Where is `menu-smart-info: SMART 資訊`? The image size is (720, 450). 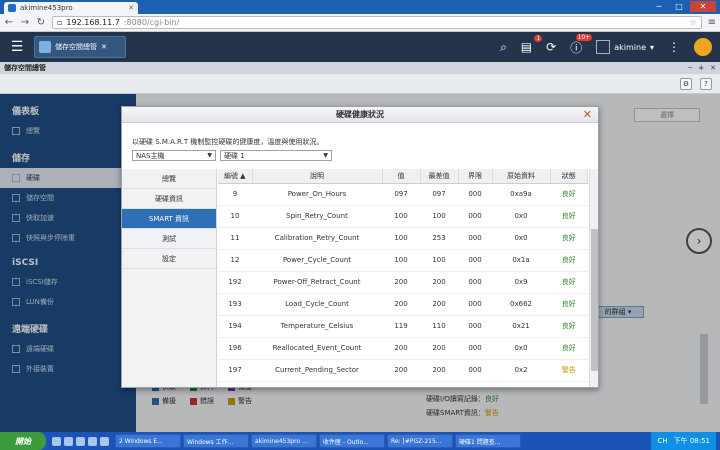 menu-smart-info: SMART 資訊 is located at coordinates (169, 219).